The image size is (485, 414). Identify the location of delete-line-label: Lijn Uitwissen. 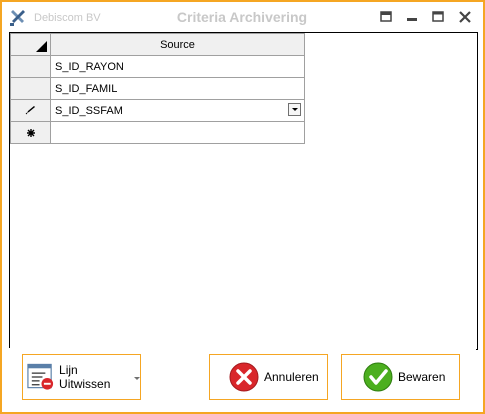
(85, 377).